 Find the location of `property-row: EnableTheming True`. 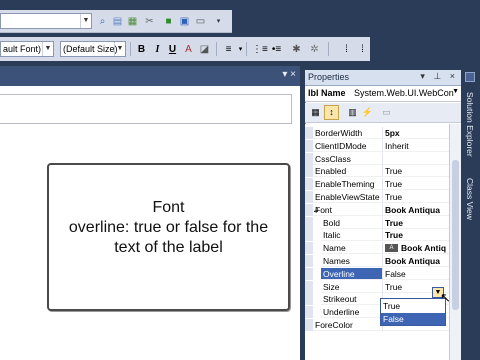

property-row: EnableTheming True is located at coordinates (377, 184).